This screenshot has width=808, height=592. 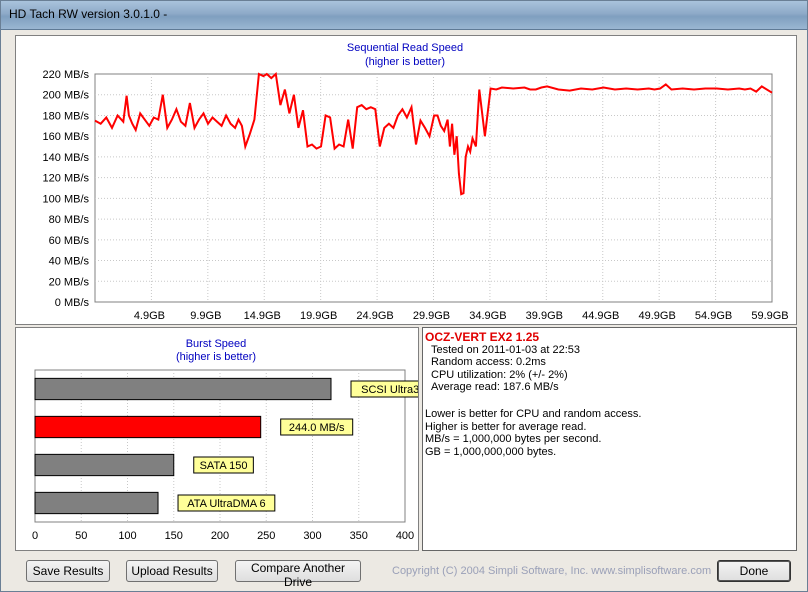 What do you see at coordinates (220, 536) in the screenshot?
I see `burst-x-tick-label: 200` at bounding box center [220, 536].